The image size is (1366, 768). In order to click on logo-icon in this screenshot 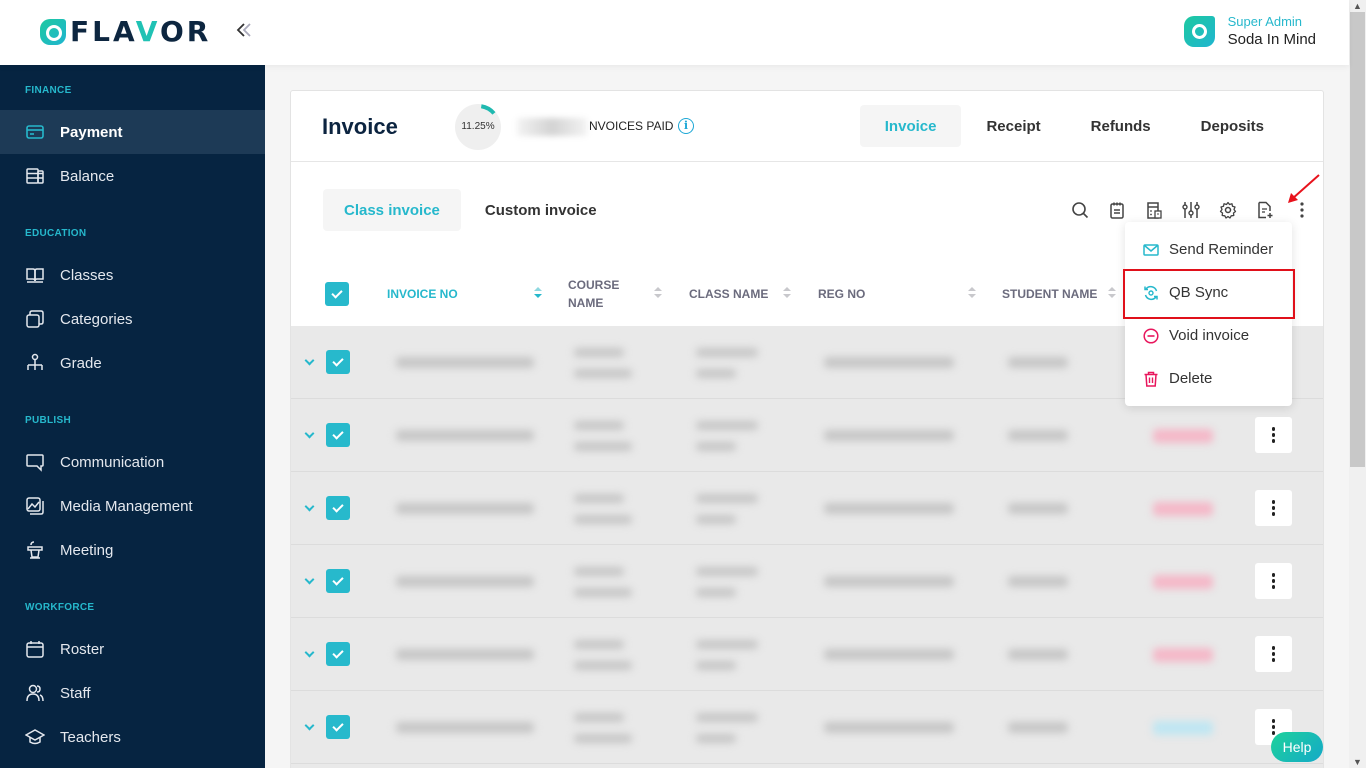, I will do `click(53, 32)`.